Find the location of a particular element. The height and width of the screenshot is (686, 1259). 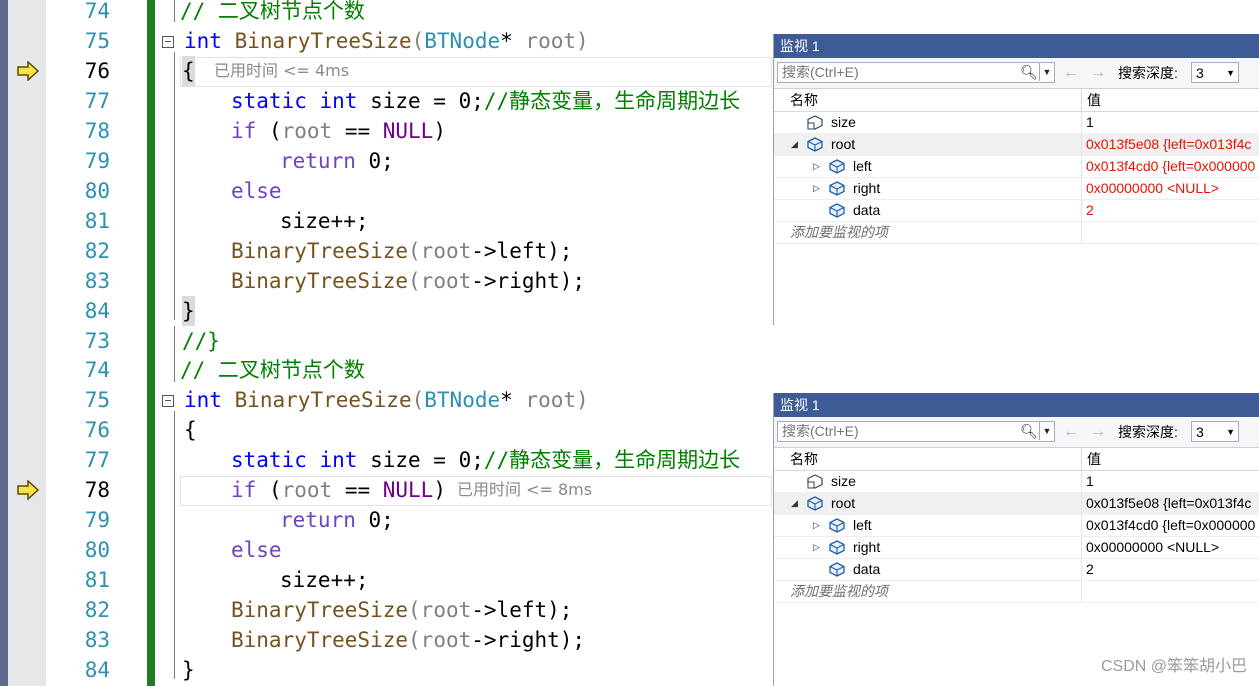

code-line: 84 } is located at coordinates (386, 311).